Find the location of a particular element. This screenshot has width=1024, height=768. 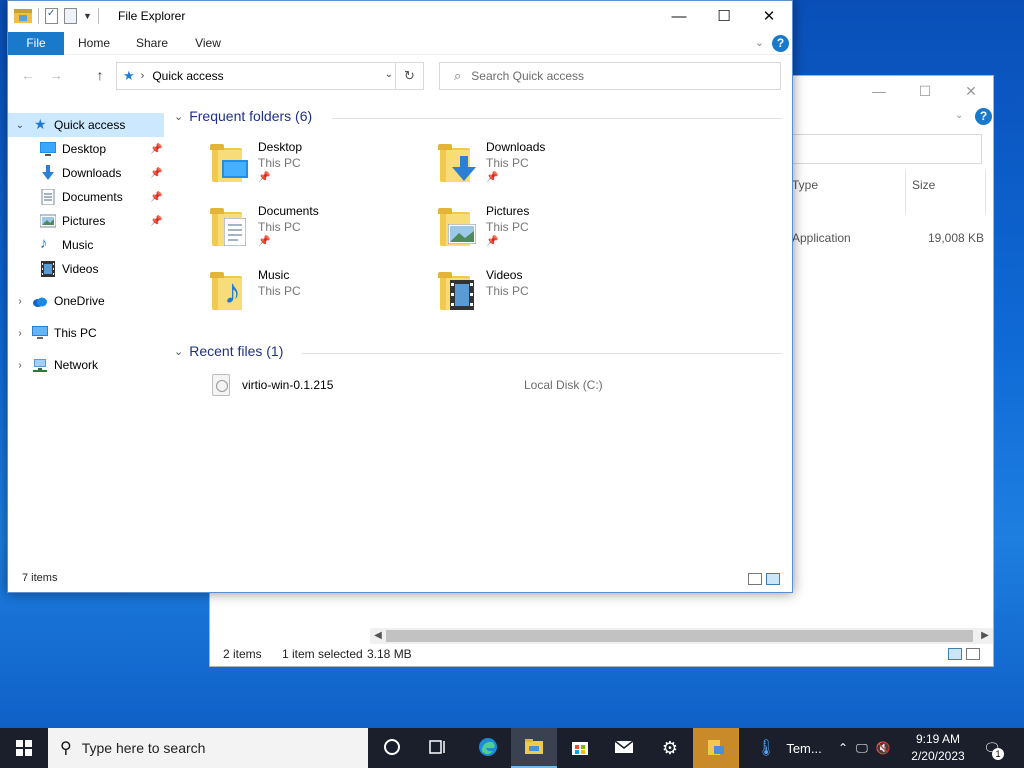

clock: 9:19 AM 2/20/2023 is located at coordinates (938, 748).